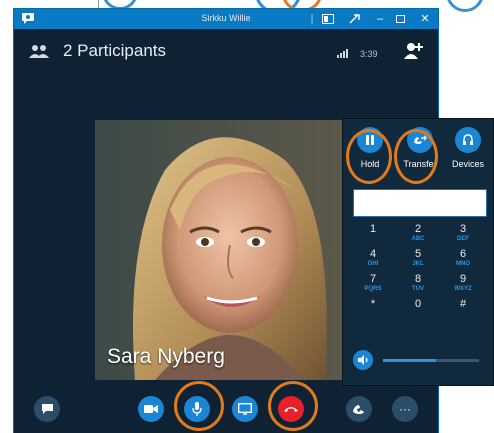 The width and height of the screenshot is (494, 433). I want to click on headset-icon, so click(468, 139).